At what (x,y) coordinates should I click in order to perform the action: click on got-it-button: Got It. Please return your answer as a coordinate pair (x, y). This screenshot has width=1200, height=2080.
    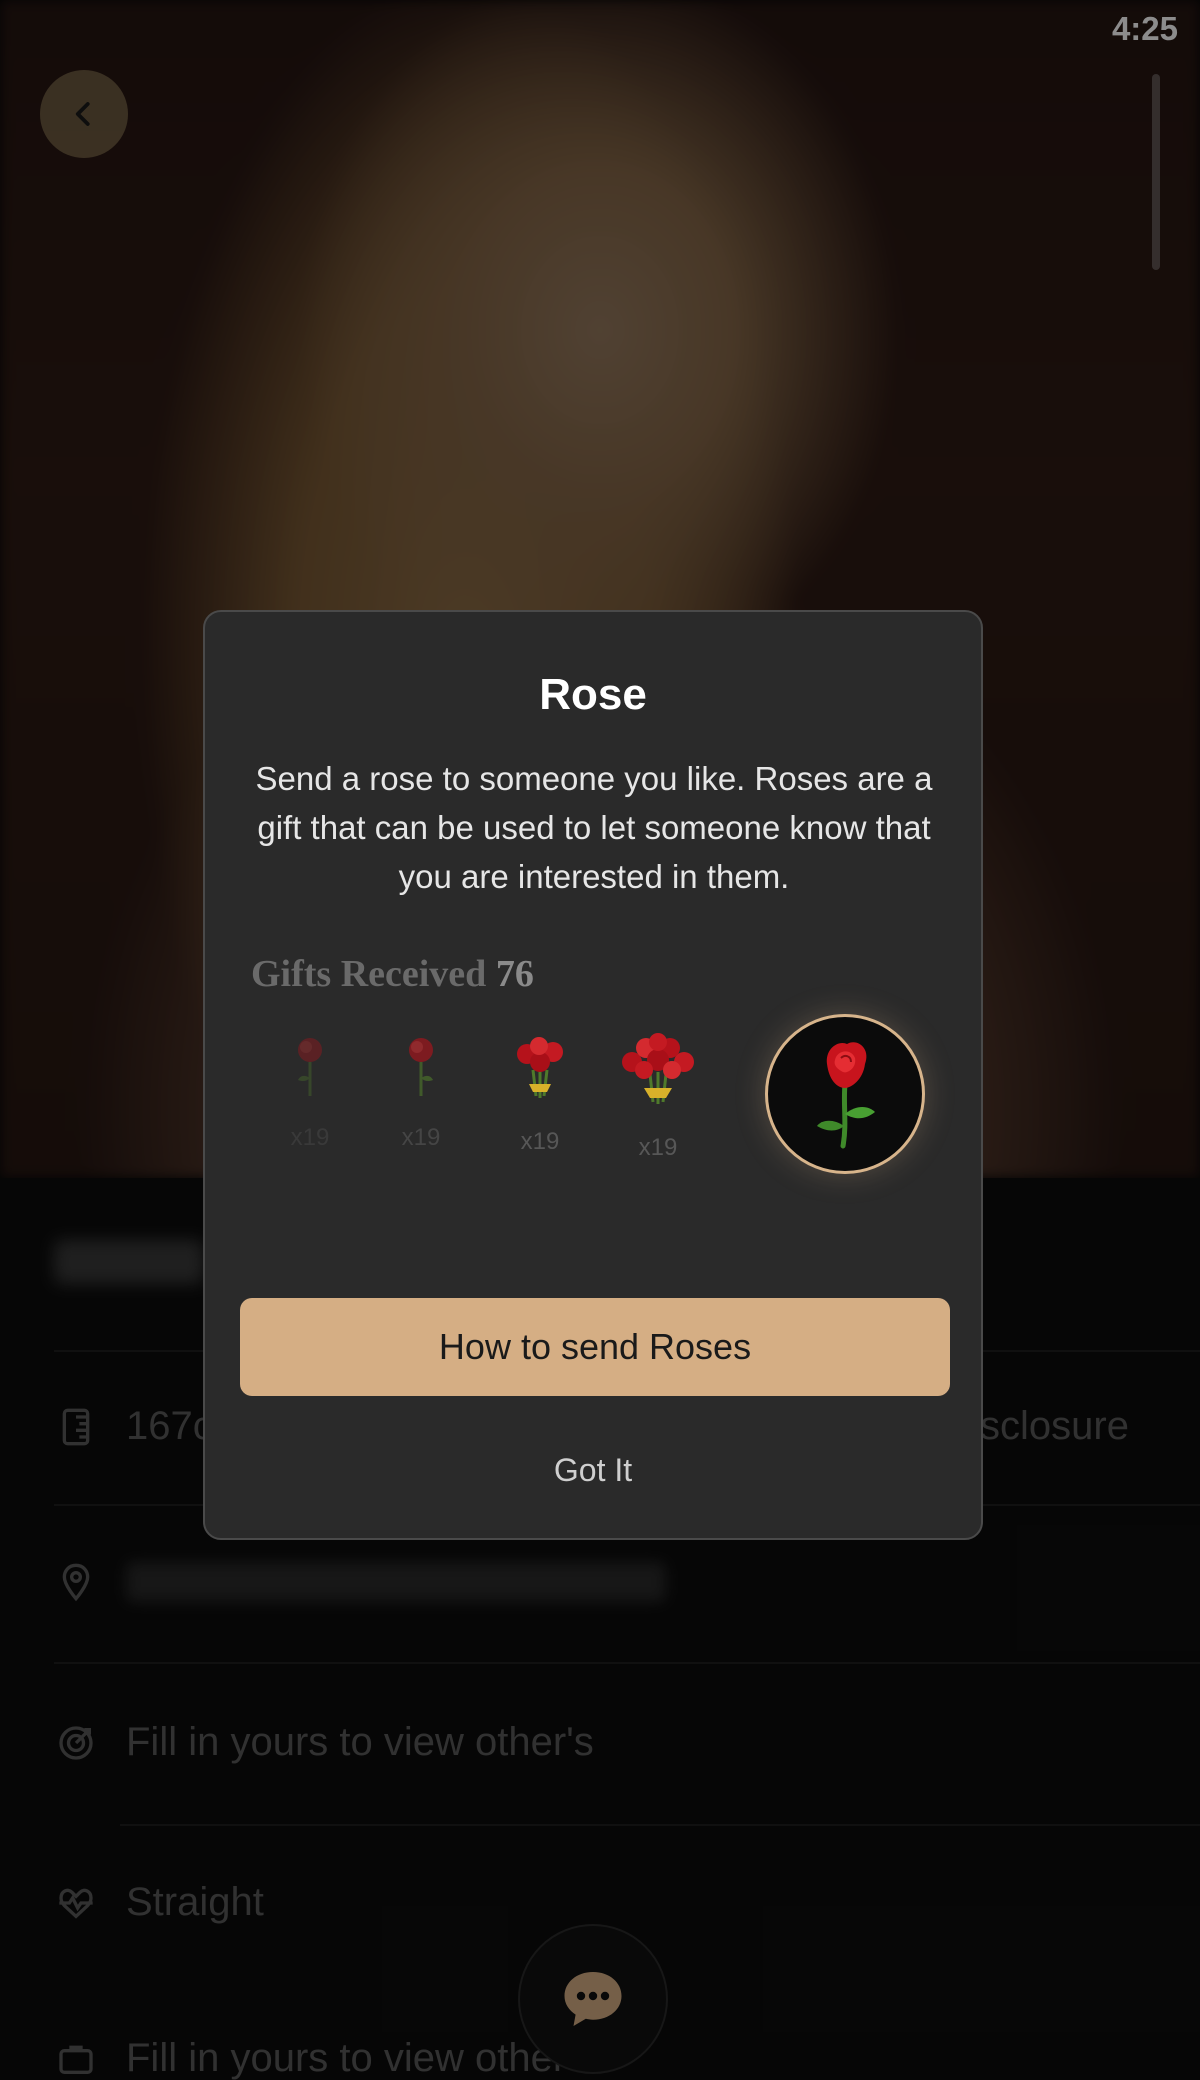
    Looking at the image, I should click on (593, 1470).